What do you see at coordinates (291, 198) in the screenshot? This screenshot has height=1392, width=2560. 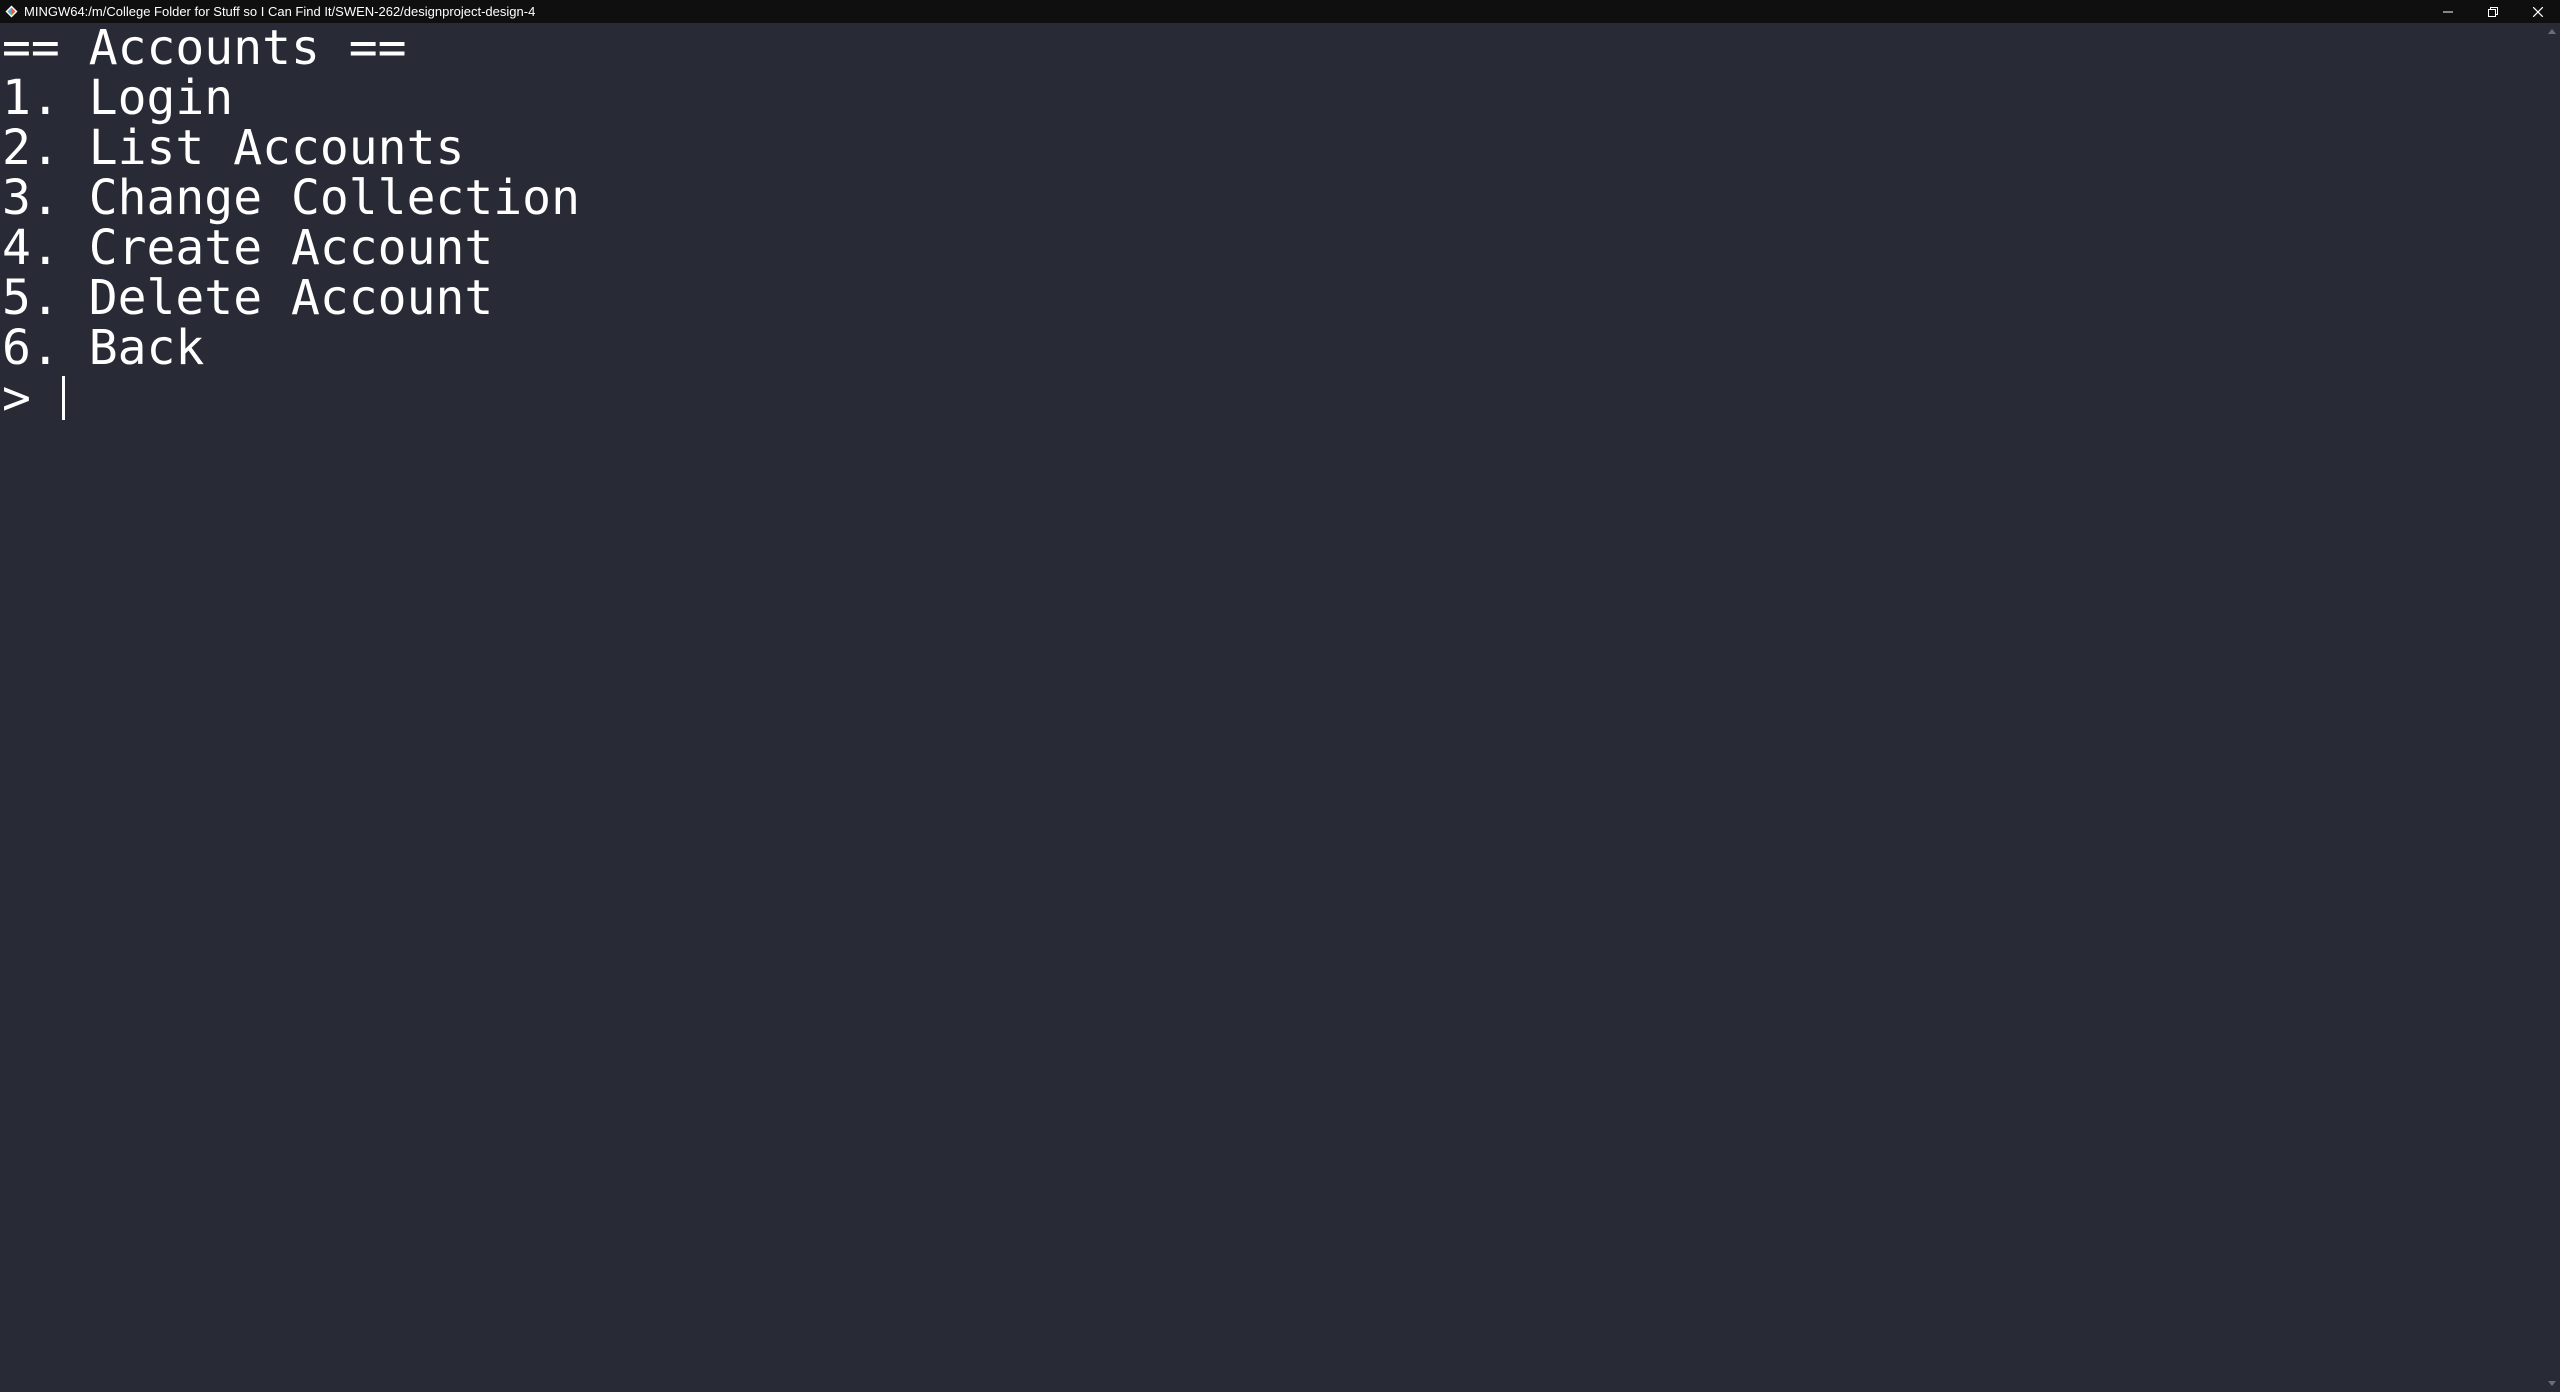 I see `menu-item-change-collection: 3. Change Collection` at bounding box center [291, 198].